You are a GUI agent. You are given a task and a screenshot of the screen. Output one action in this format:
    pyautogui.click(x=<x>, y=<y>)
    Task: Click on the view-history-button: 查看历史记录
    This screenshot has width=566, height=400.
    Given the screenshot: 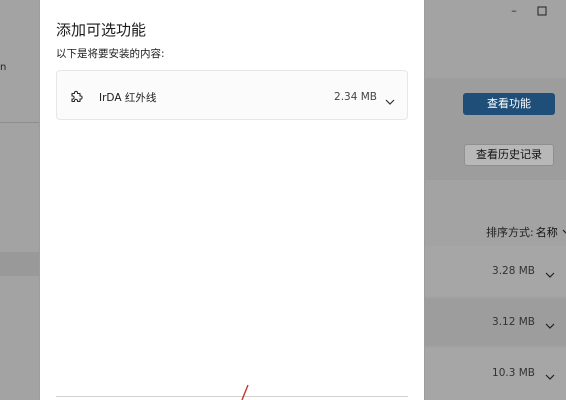 What is the action you would take?
    pyautogui.click(x=509, y=155)
    